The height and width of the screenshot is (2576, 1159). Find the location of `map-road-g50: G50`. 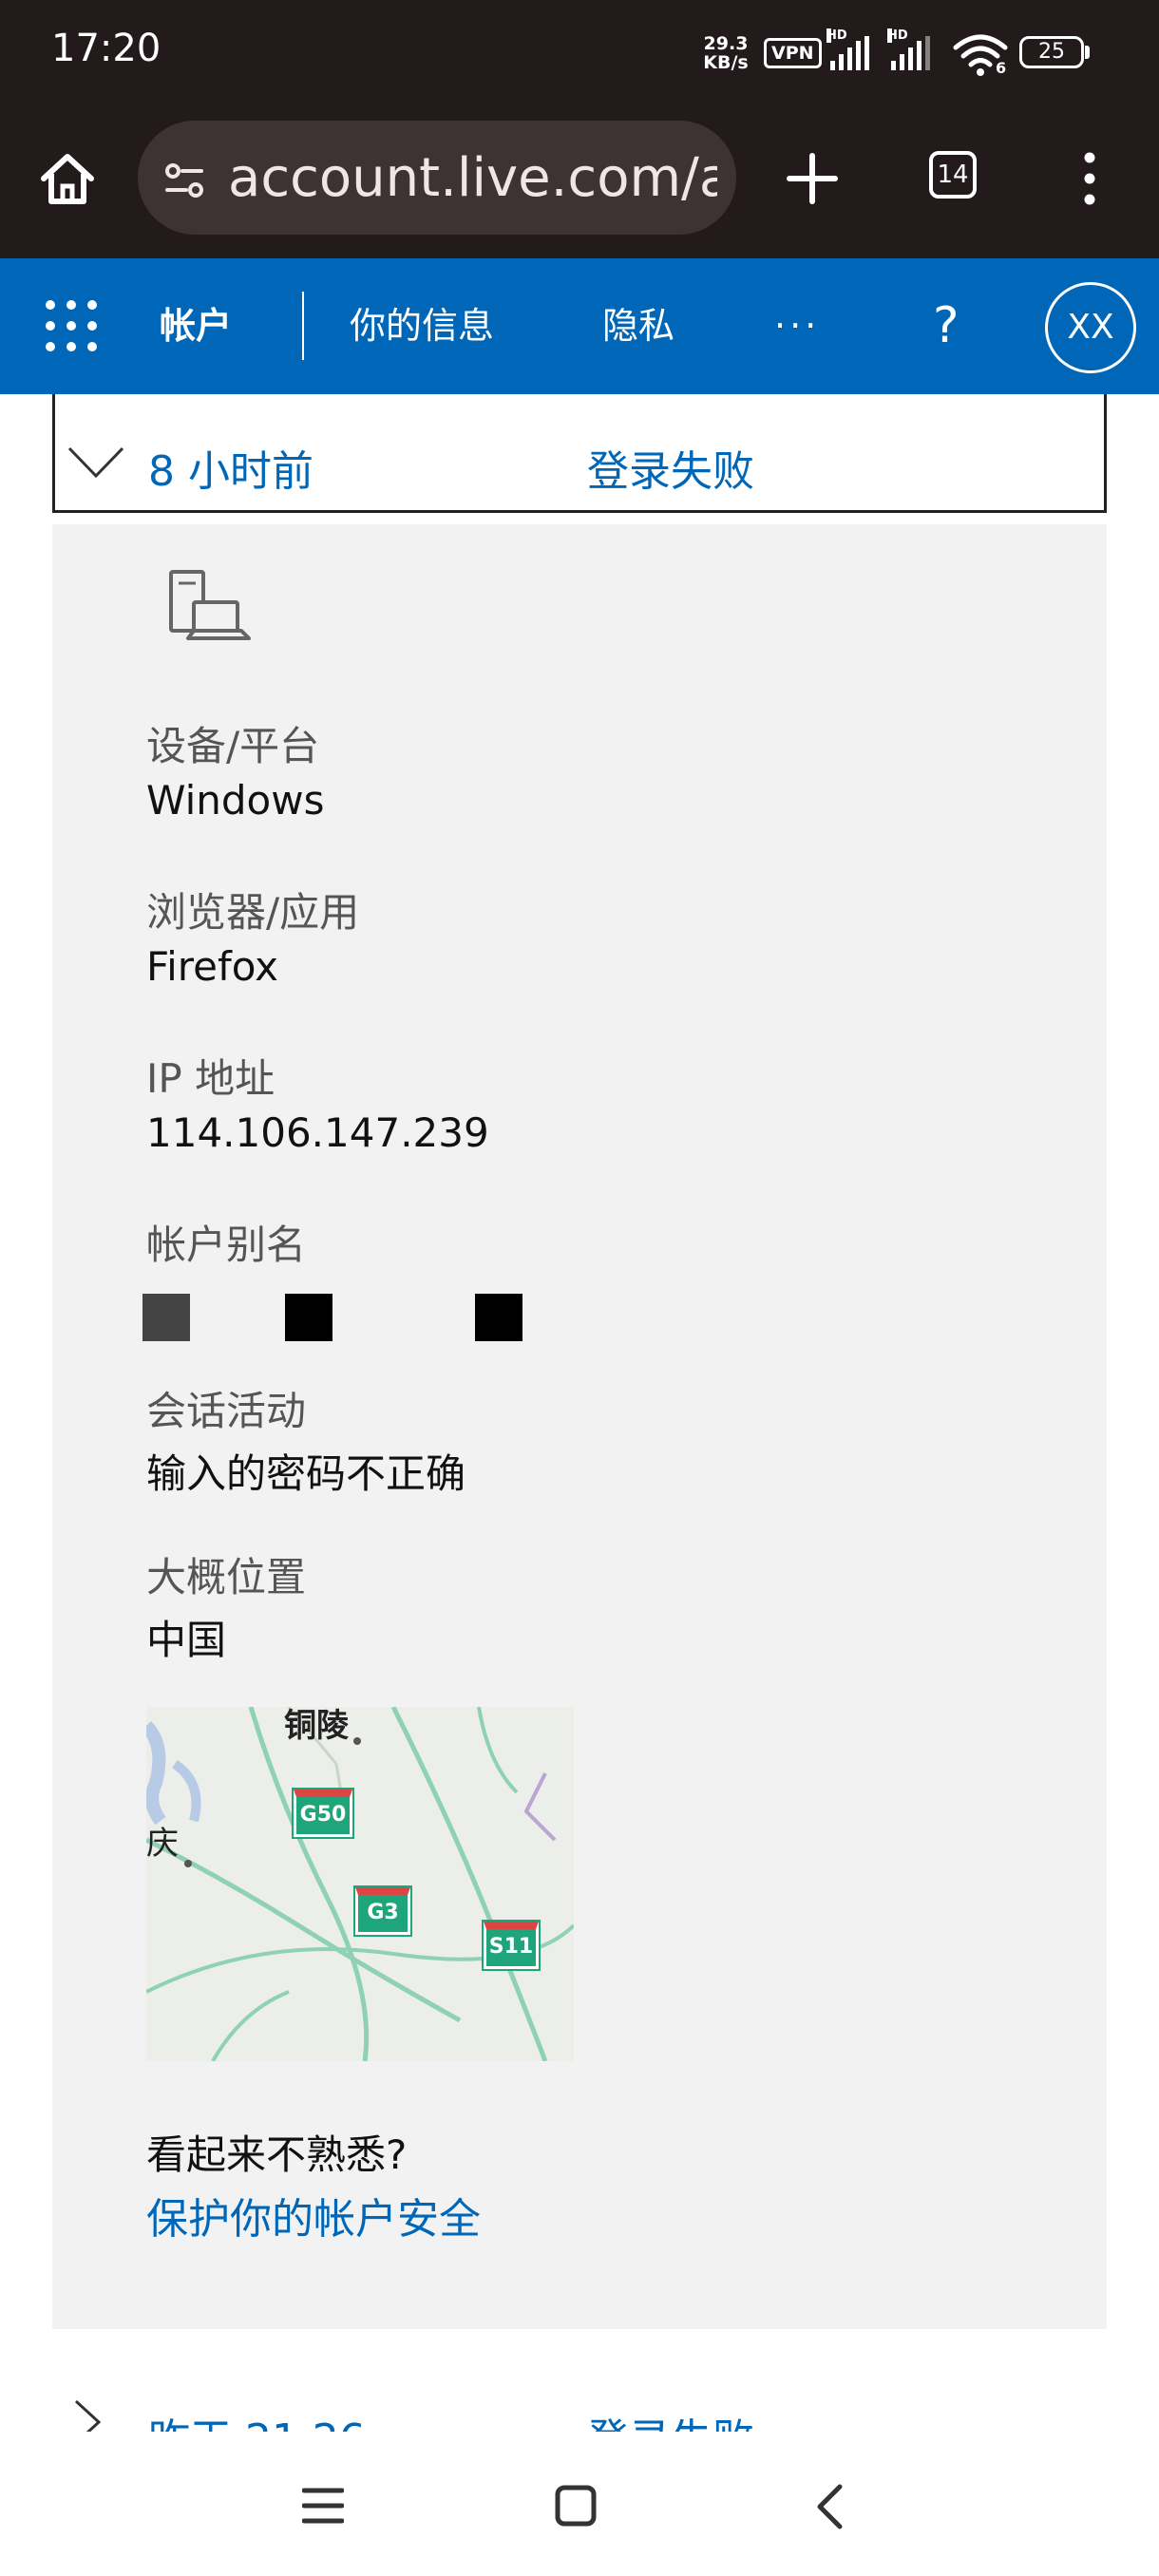

map-road-g50: G50 is located at coordinates (323, 1813).